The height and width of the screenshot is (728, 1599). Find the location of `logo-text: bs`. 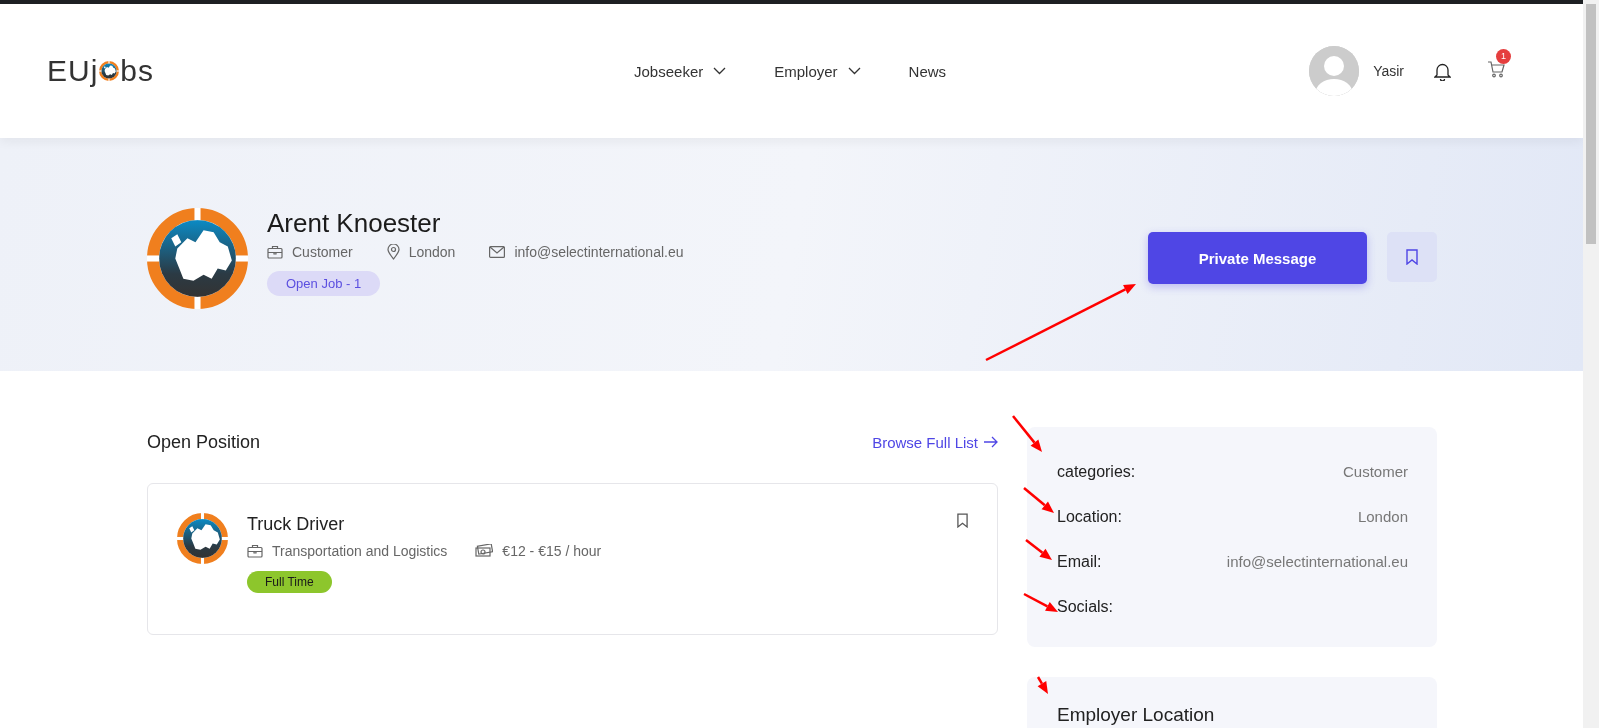

logo-text: bs is located at coordinates (137, 71).